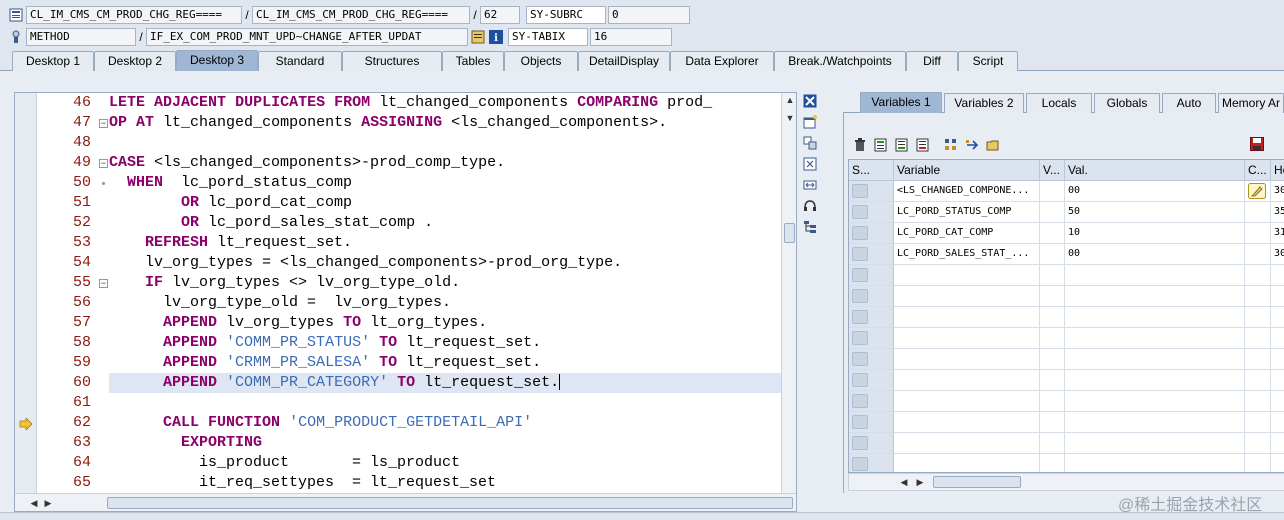  Describe the element at coordinates (1066, 191) in the screenshot. I see `table-row: <LS_CHANGED_COMPONE... 00 30` at that location.